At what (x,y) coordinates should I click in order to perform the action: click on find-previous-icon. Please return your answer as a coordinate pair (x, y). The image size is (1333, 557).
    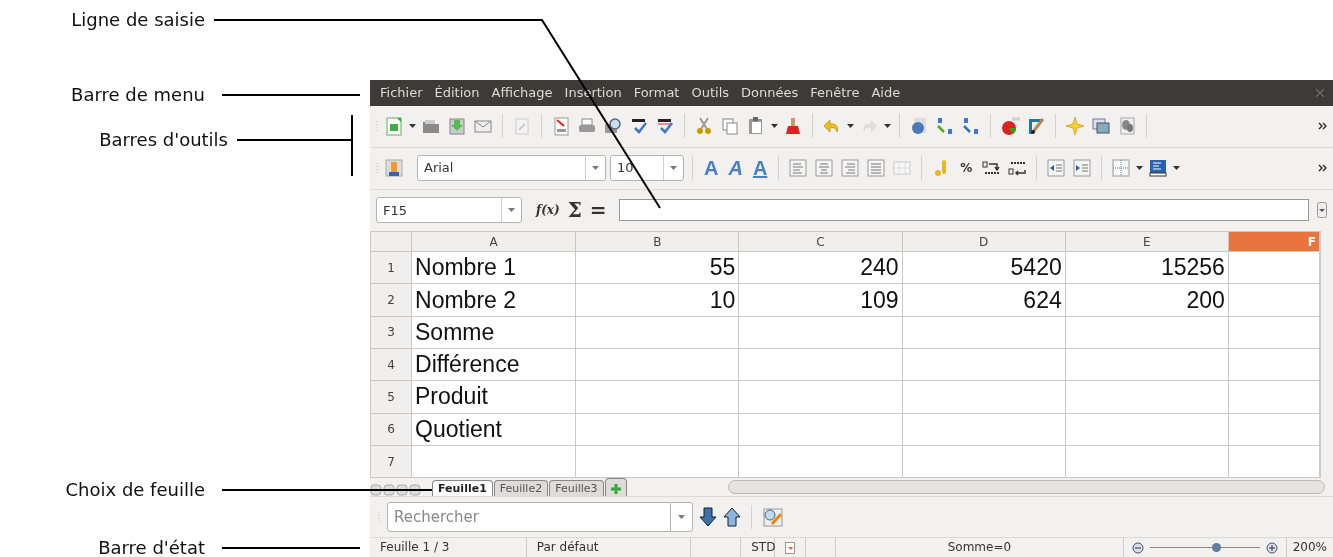
    Looking at the image, I should click on (732, 517).